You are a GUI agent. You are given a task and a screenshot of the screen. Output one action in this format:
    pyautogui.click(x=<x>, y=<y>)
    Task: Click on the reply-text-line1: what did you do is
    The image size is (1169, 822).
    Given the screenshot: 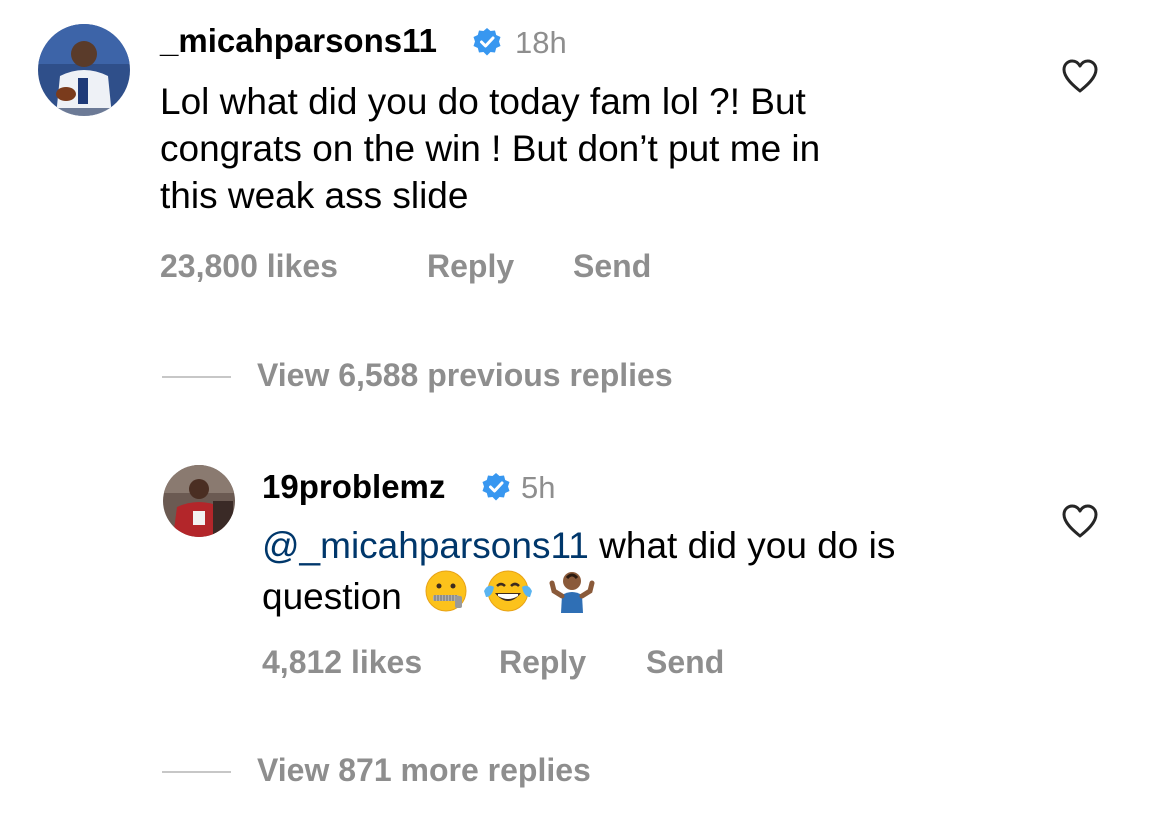 What is the action you would take?
    pyautogui.click(x=742, y=545)
    